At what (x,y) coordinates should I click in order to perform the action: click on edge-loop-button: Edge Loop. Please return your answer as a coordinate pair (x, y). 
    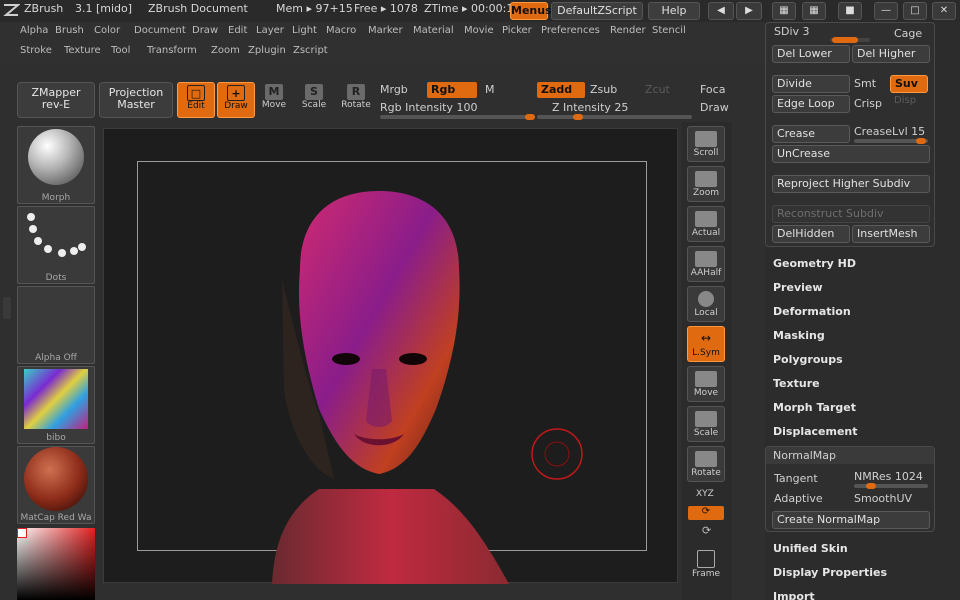
    Looking at the image, I should click on (811, 104).